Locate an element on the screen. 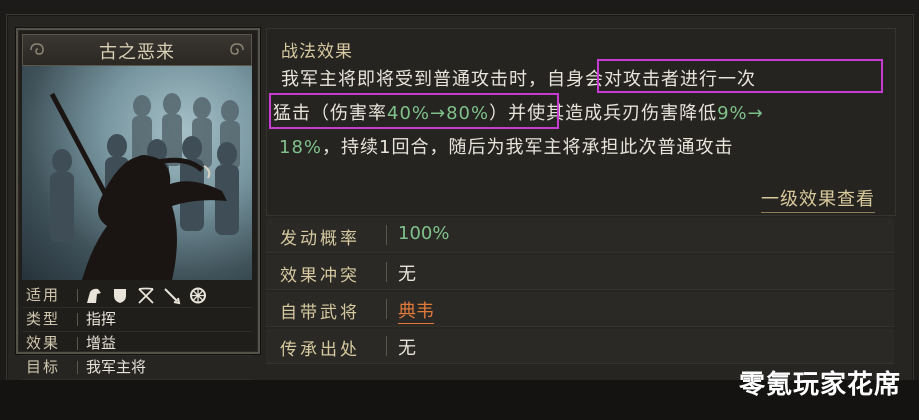  prop-value: 我军主将 is located at coordinates (116, 367).